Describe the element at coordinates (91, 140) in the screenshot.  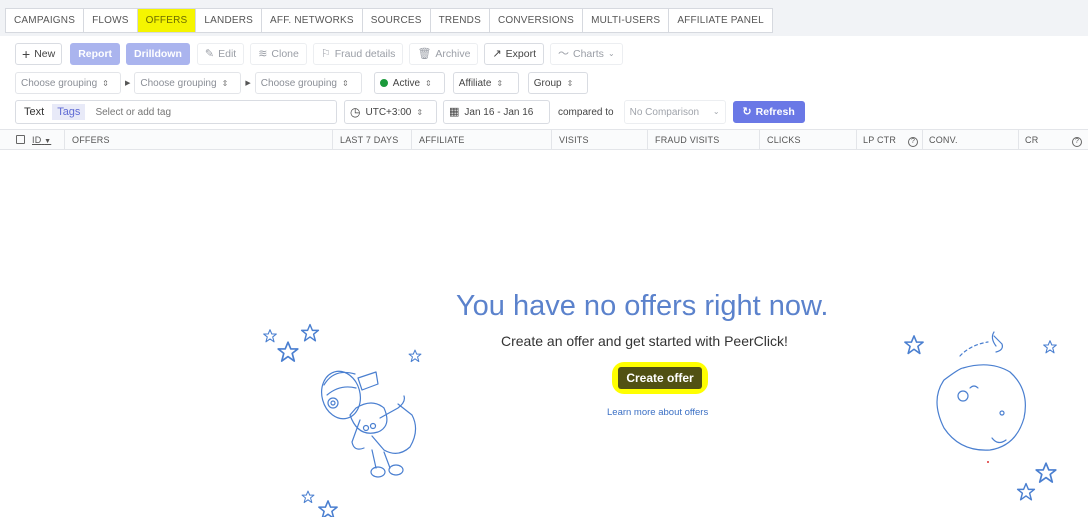
I see `column-offers: OFFERS` at that location.